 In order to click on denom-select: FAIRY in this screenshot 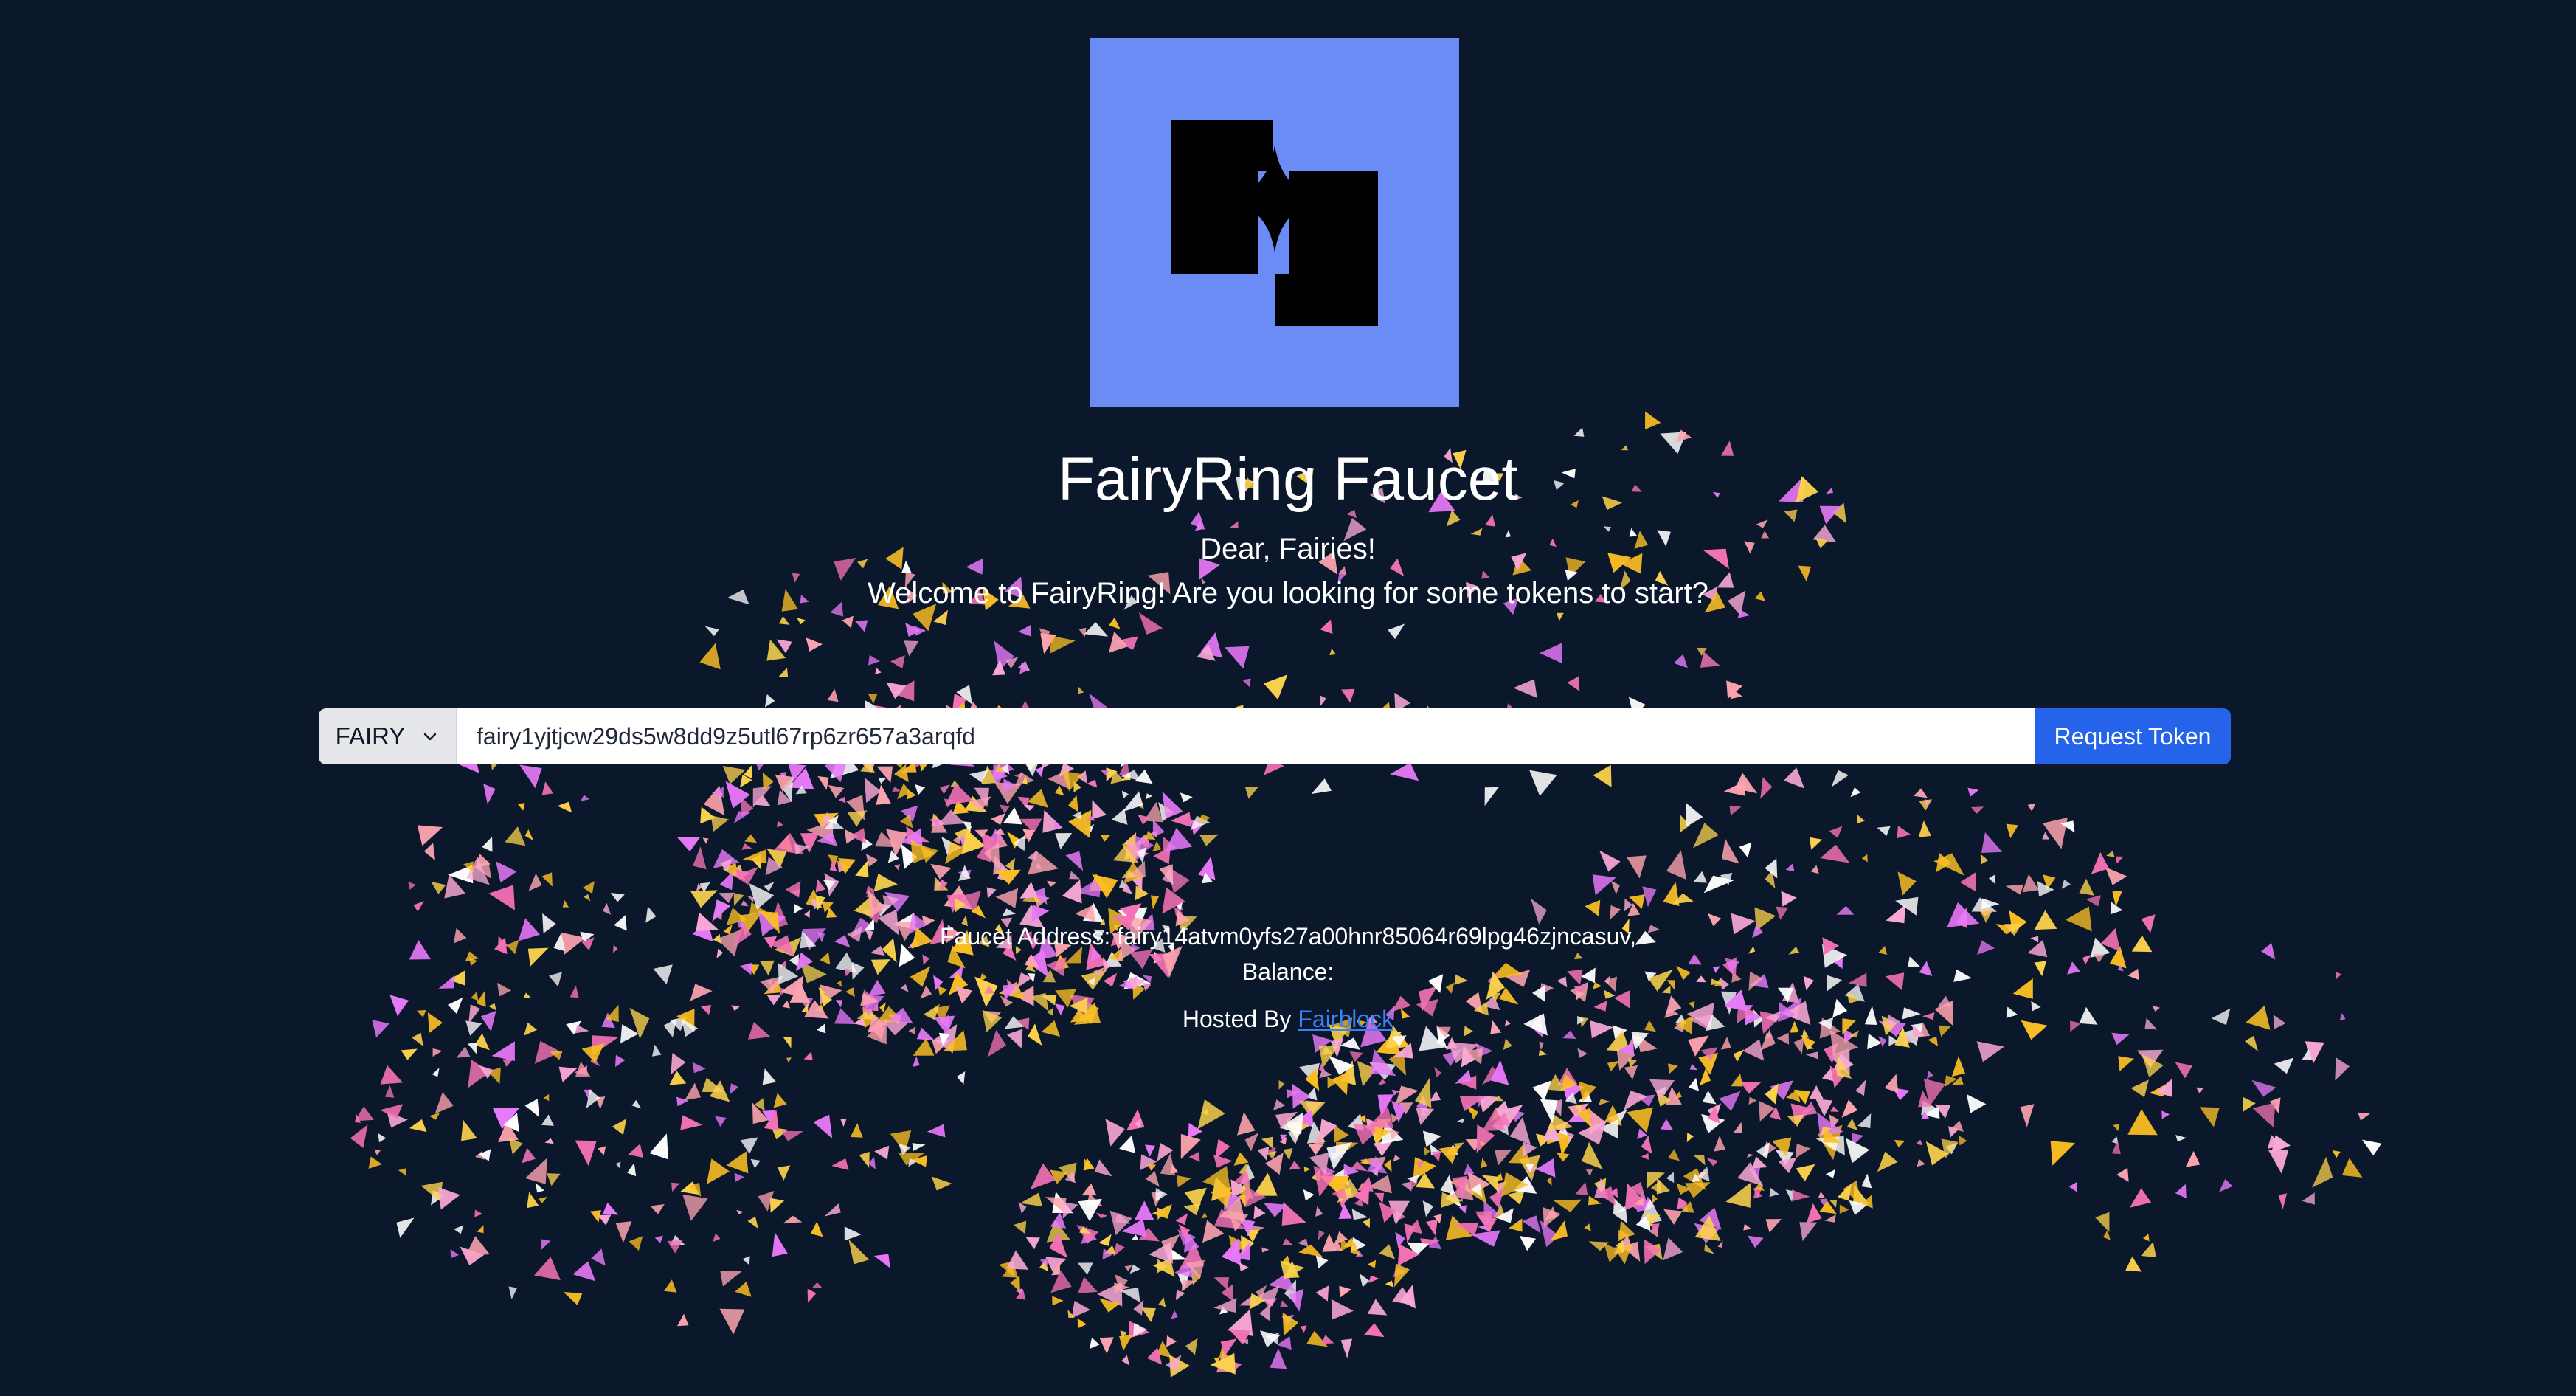, I will do `click(388, 736)`.